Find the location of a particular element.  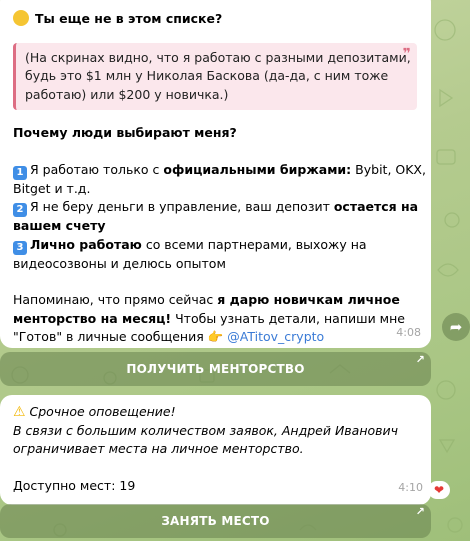

number-2-icon: 2 is located at coordinates (20, 210).